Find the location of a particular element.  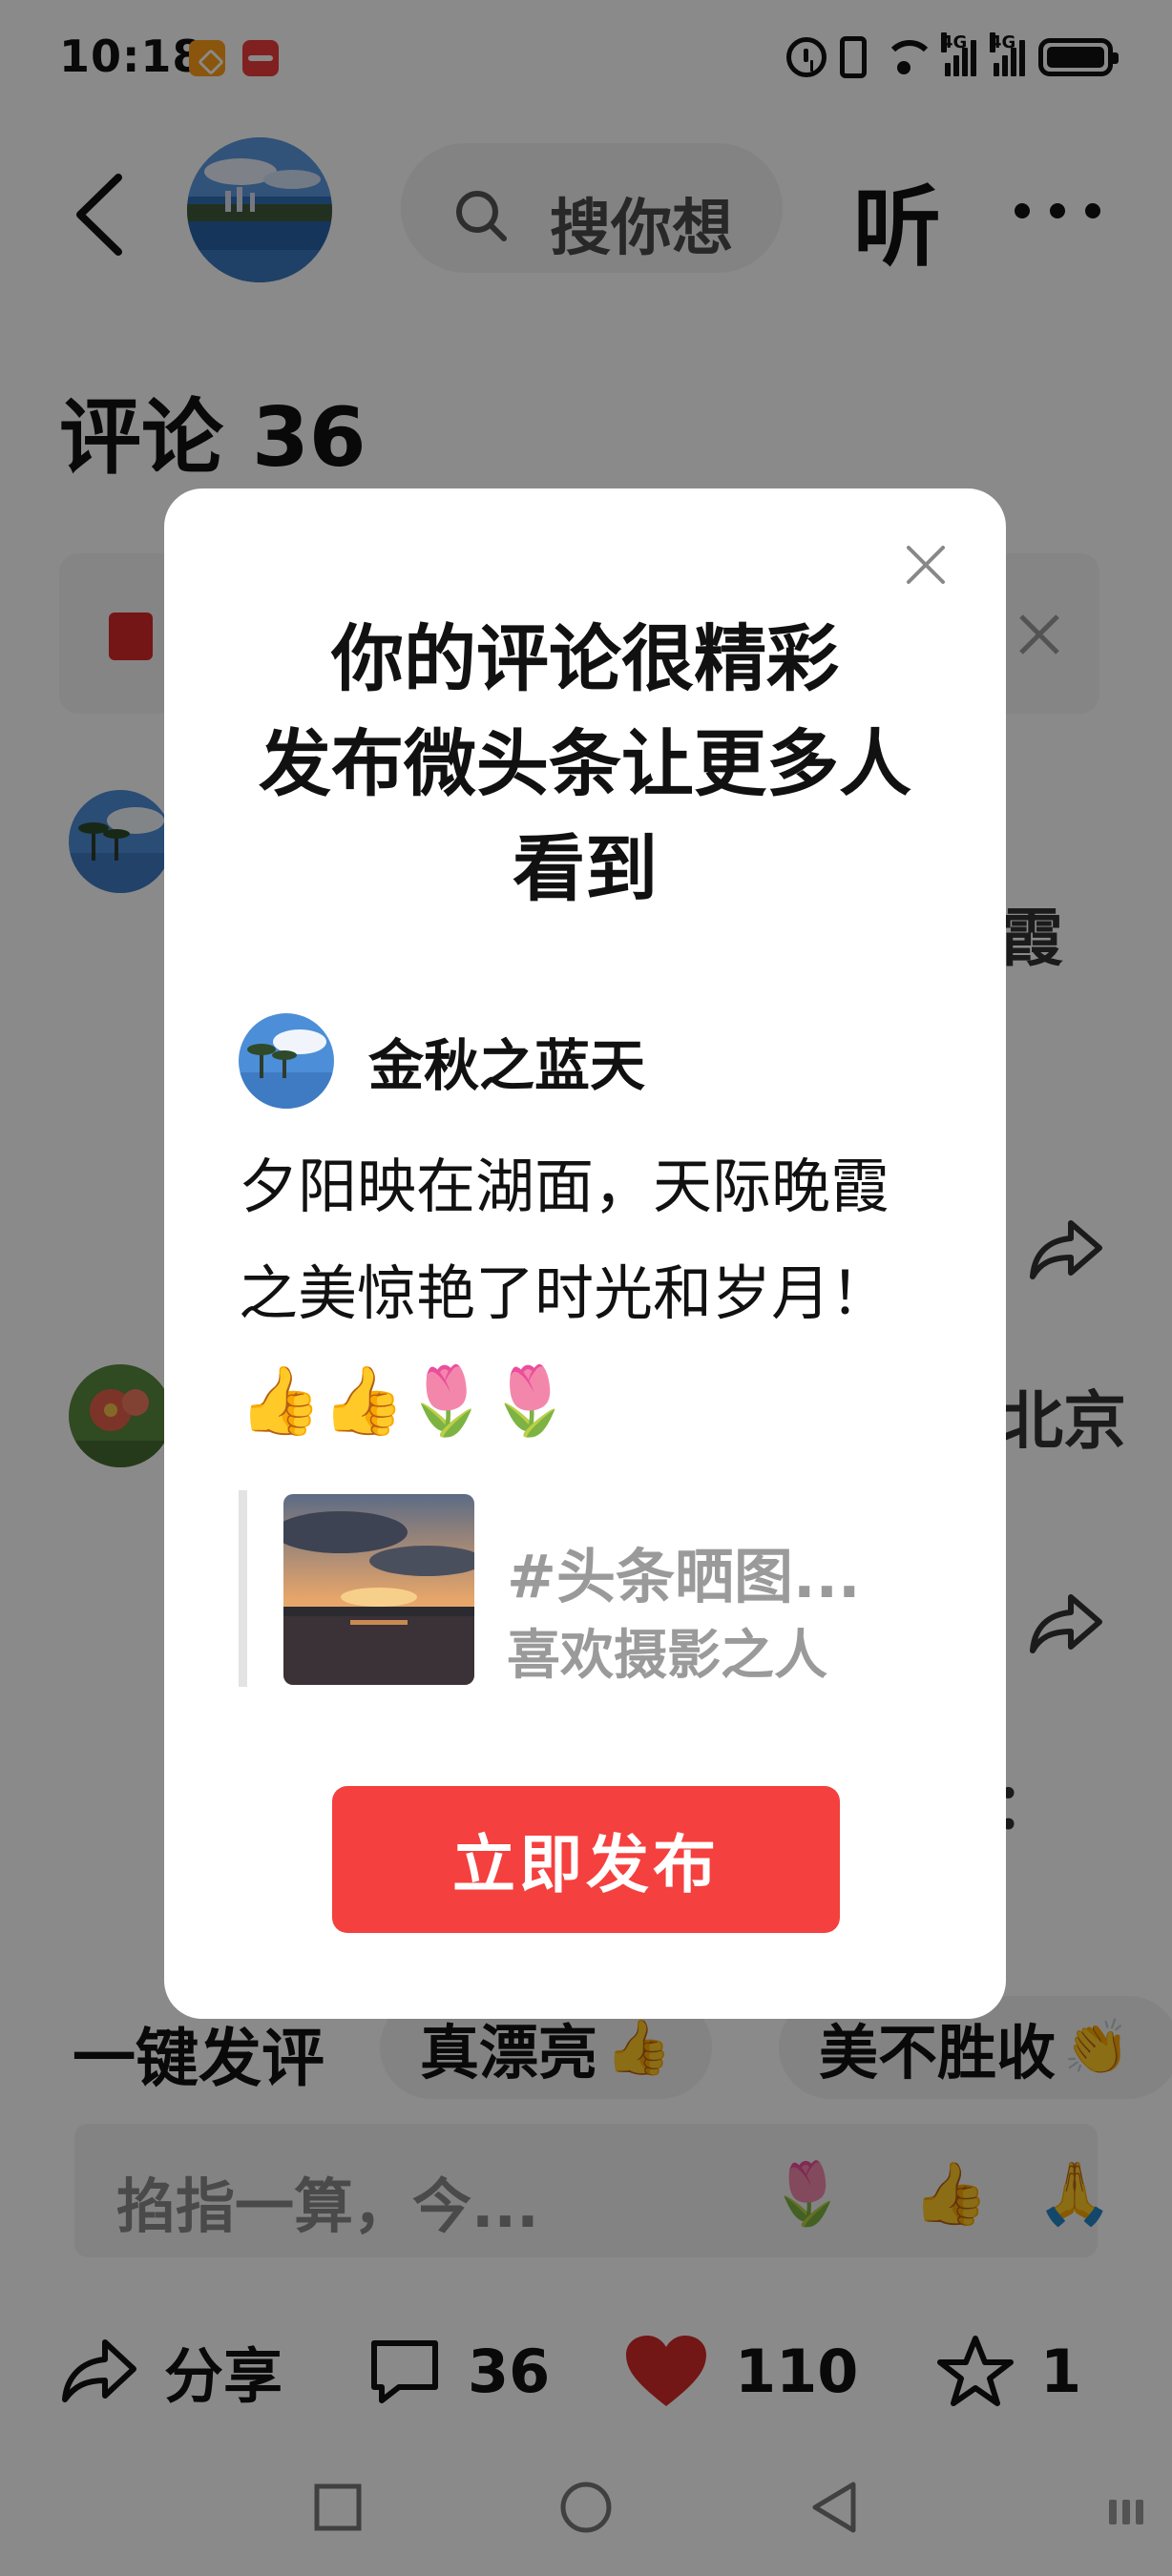

comment-body: 夕阳映在湖面，天际晚霞之美惊艳了时光和岁月！ 👍👍🌷🌷 is located at coordinates (592, 1295).